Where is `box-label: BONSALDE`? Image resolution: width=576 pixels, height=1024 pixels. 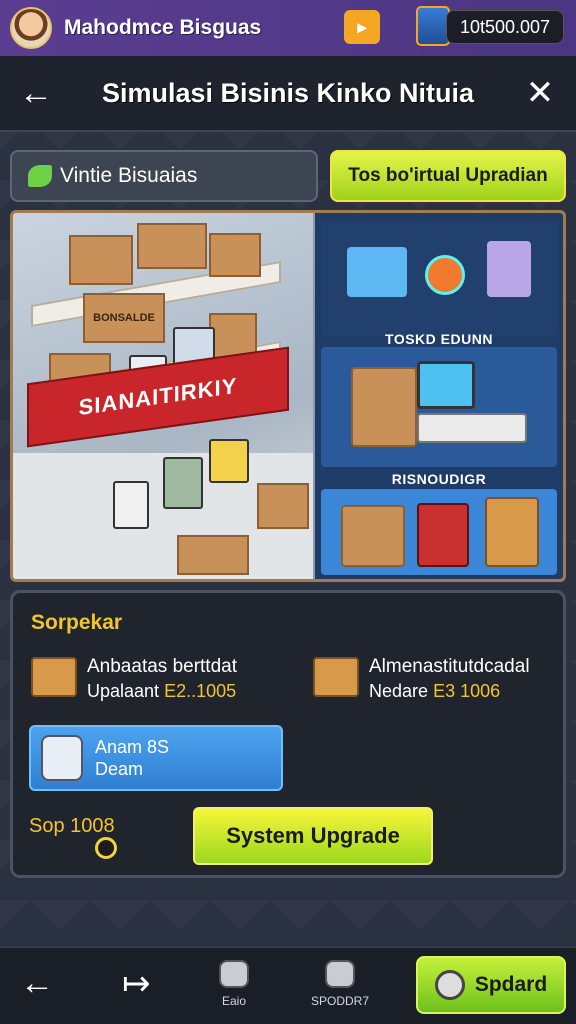
box-label: BONSALDE is located at coordinates (124, 318).